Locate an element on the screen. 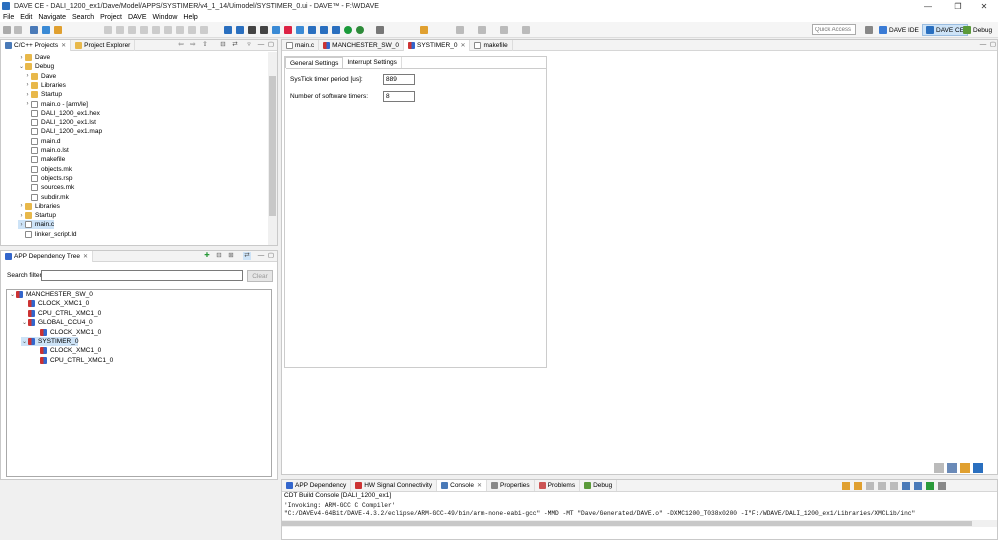 Image resolution: width=998 pixels, height=540 pixels. project-tree-item: › main.o - [arm/le] is located at coordinates (56, 104).